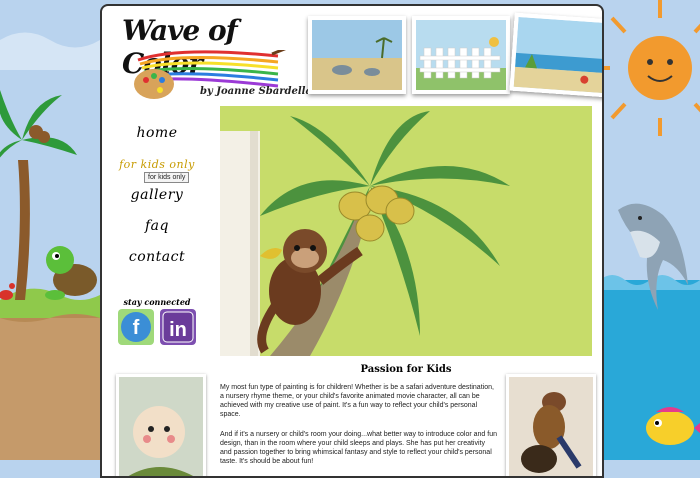  I want to click on svg-text: f, so click(136, 328).